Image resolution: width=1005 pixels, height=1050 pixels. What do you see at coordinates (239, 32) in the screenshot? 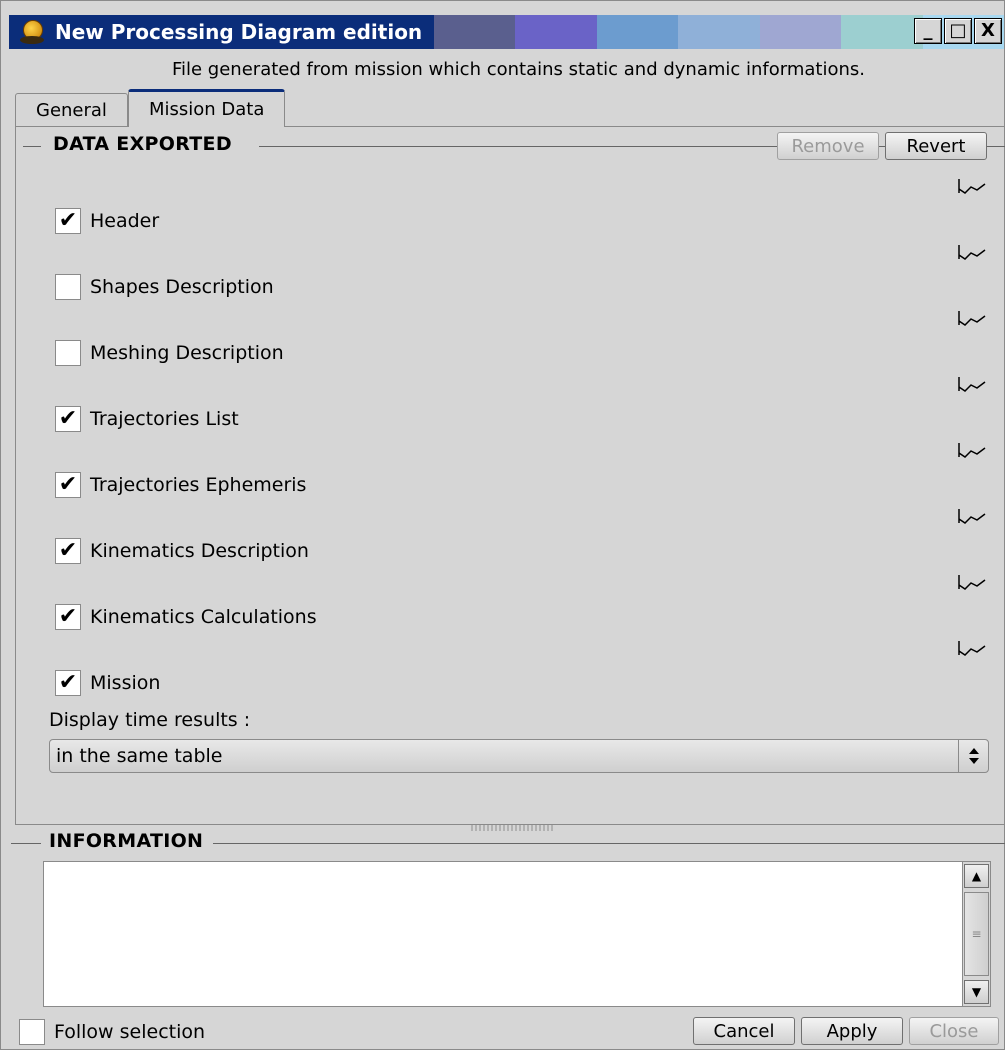
I see `window-title: New Processing Diagram edition` at bounding box center [239, 32].